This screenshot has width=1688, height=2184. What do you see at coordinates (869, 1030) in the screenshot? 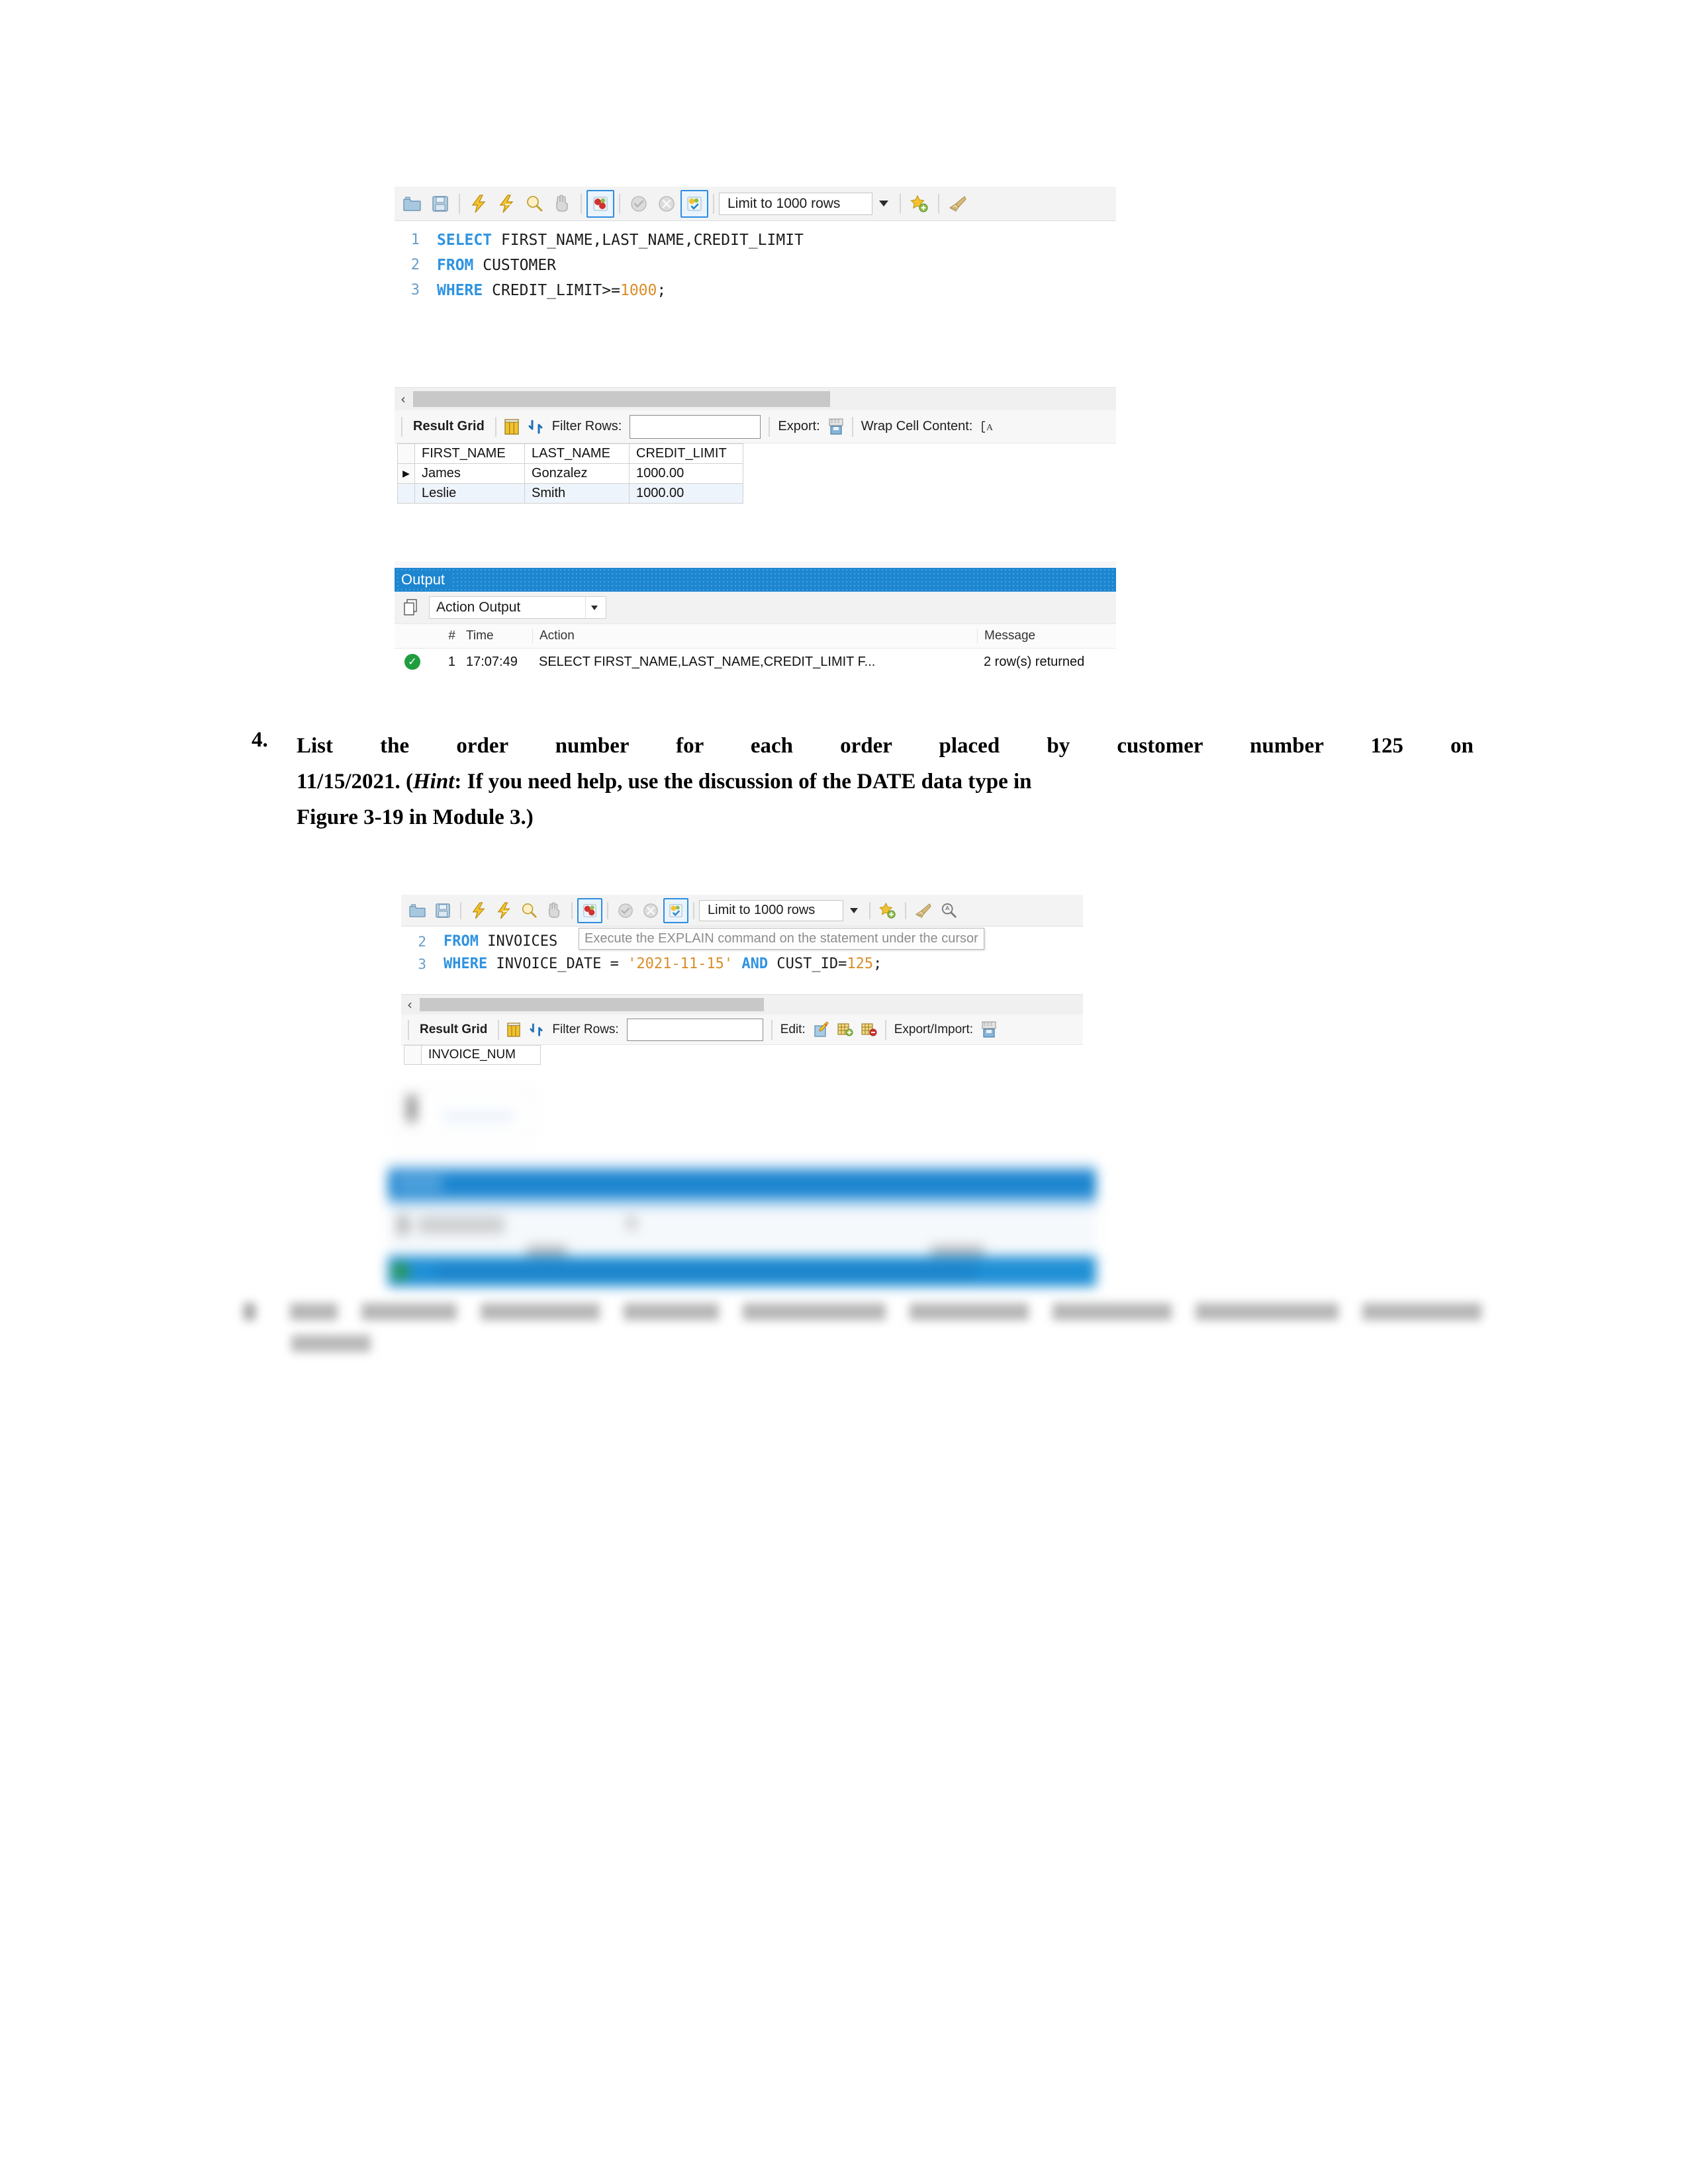
I see `delete-row-icon` at bounding box center [869, 1030].